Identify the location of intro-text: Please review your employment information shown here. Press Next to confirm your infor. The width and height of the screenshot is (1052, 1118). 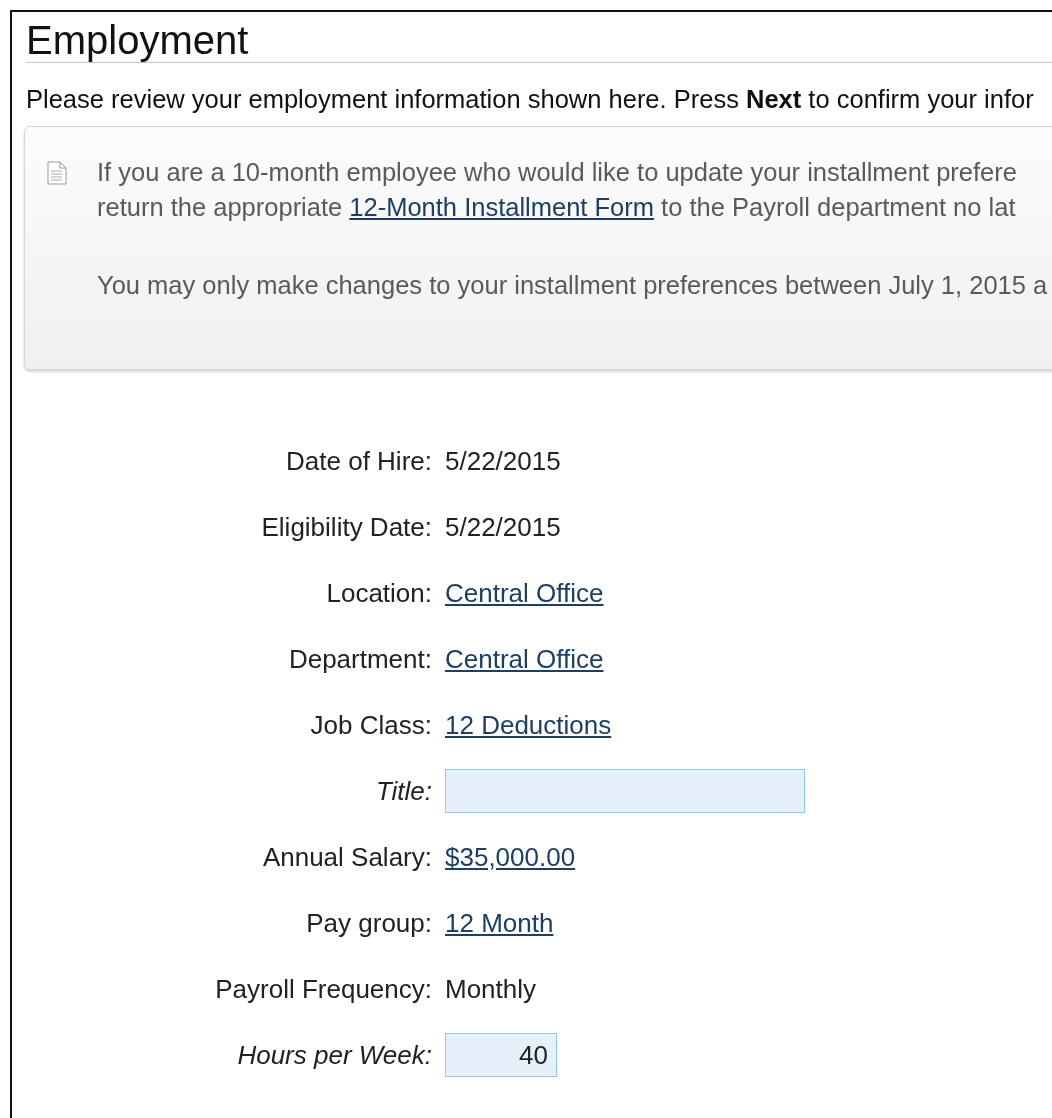
(530, 99).